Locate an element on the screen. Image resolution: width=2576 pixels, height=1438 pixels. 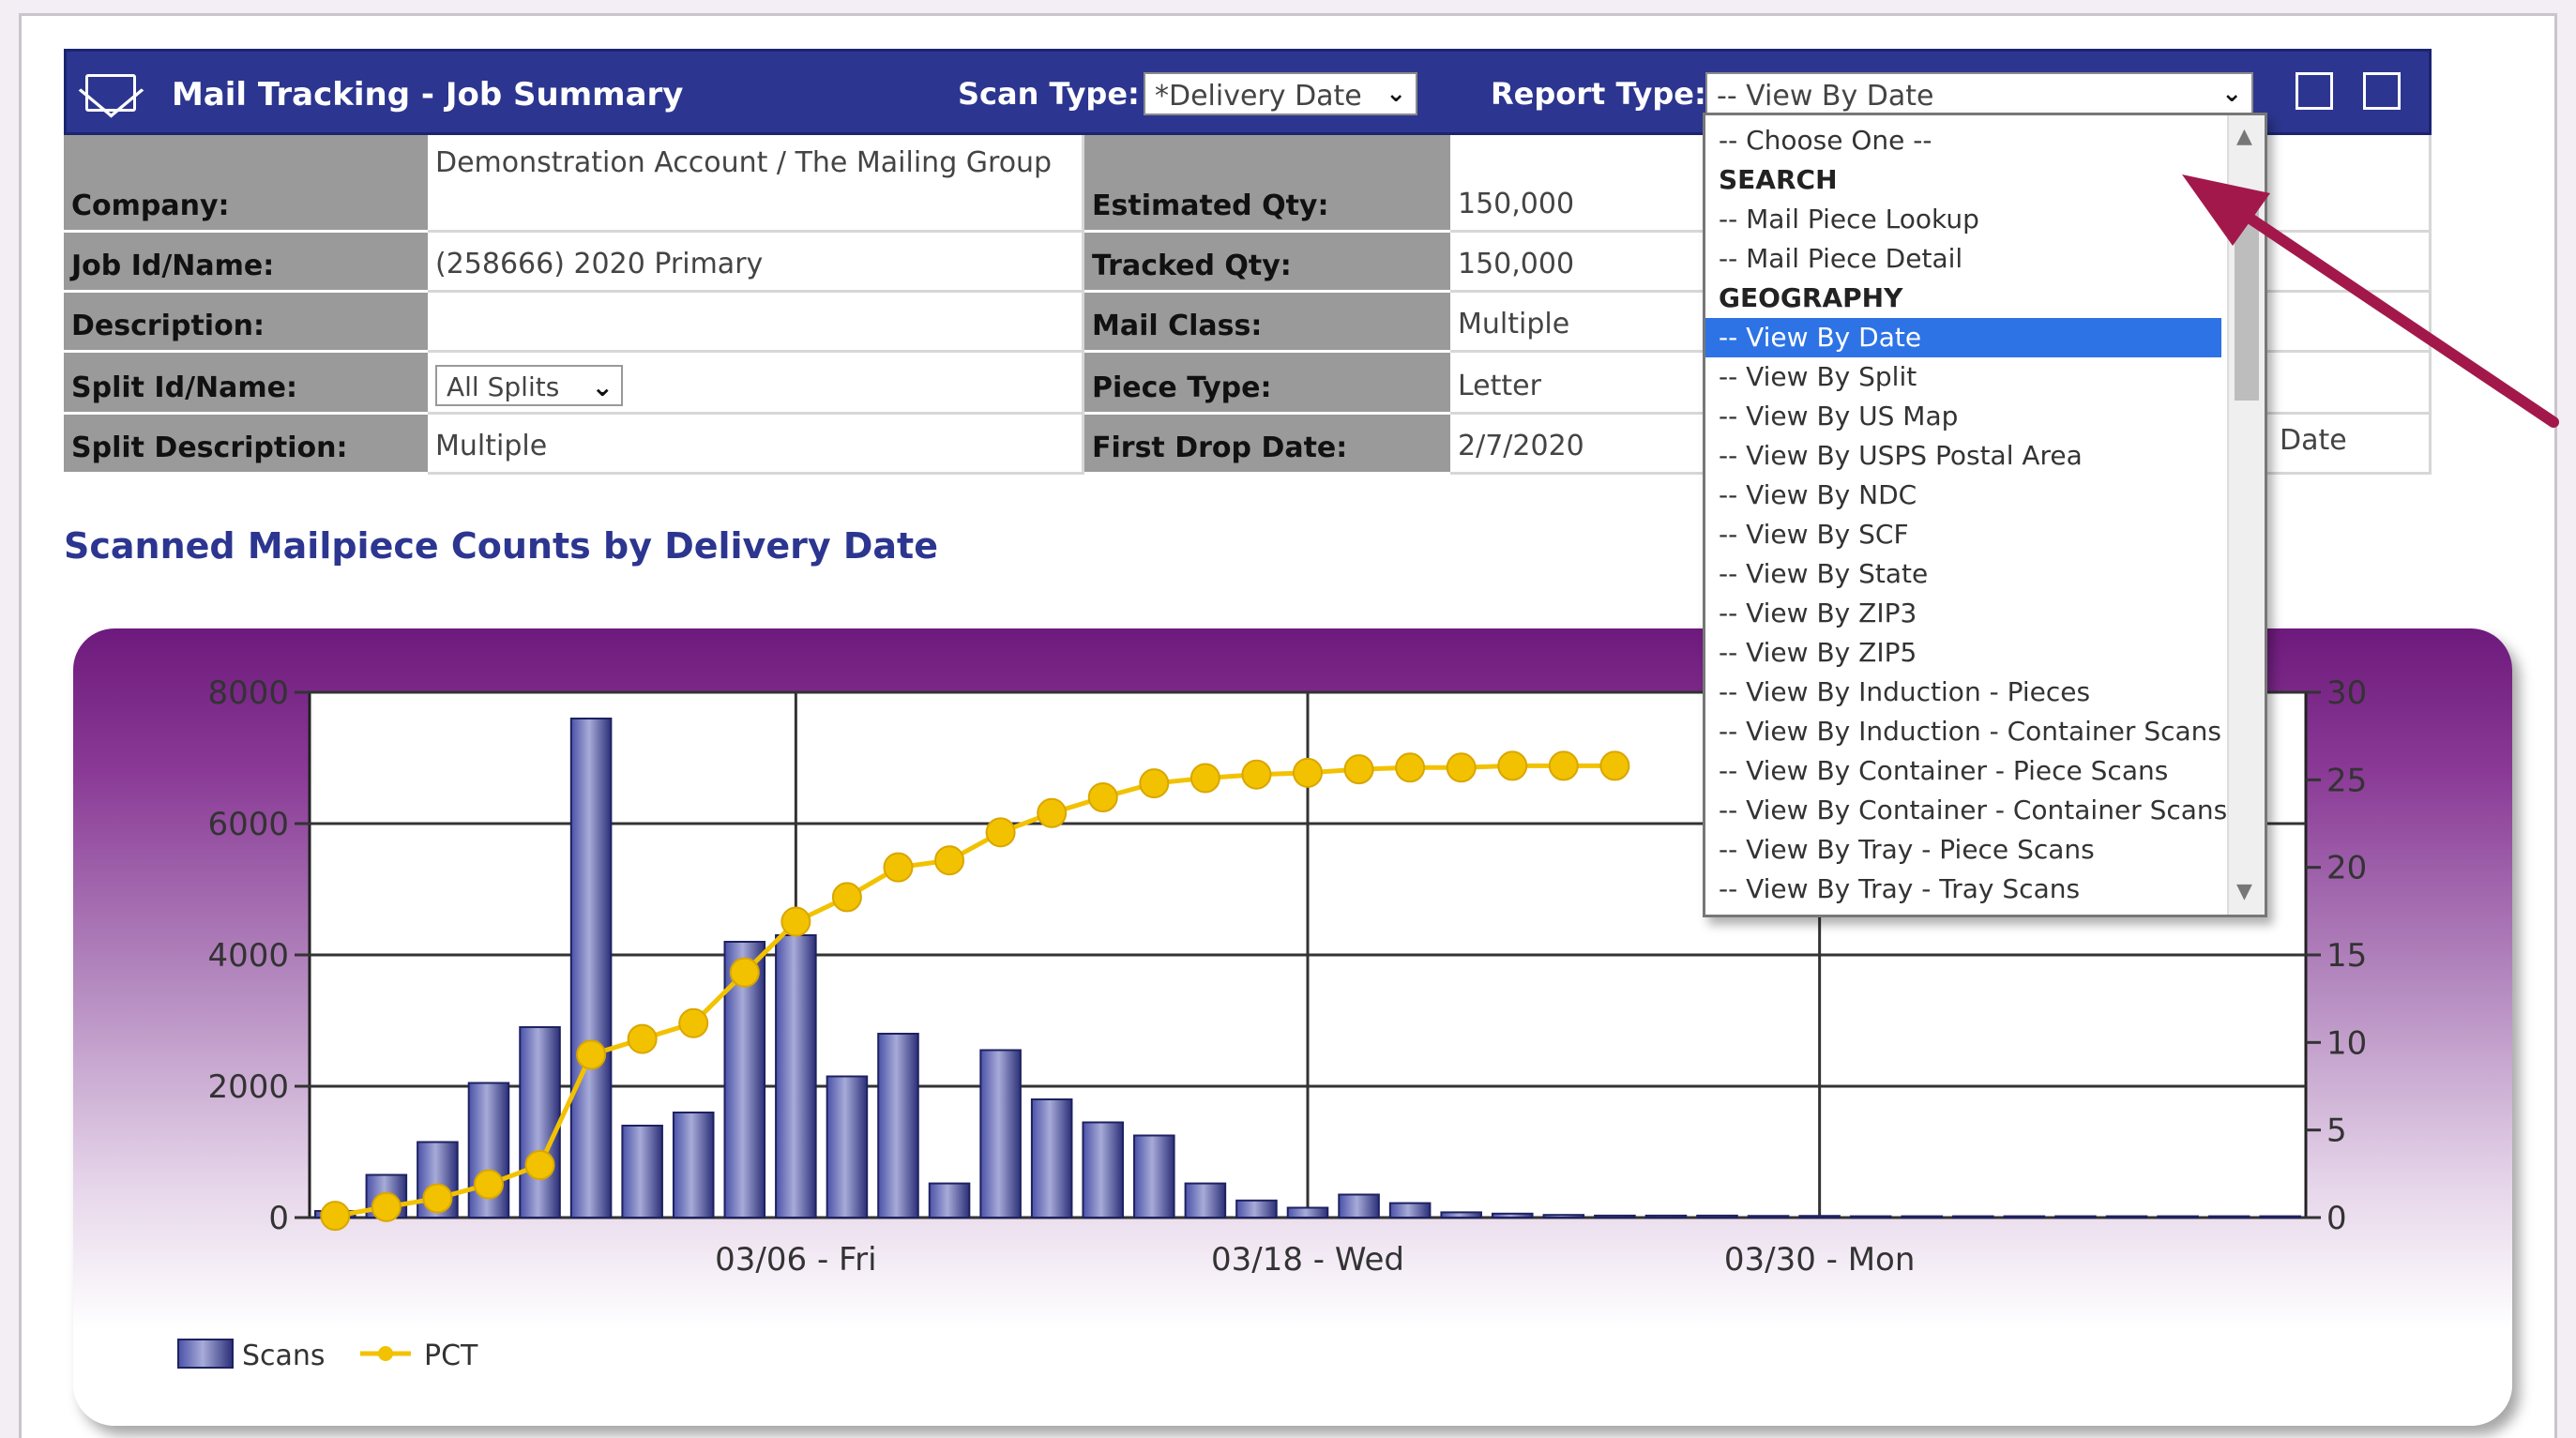
legend-pct-marker is located at coordinates (385, 1353).